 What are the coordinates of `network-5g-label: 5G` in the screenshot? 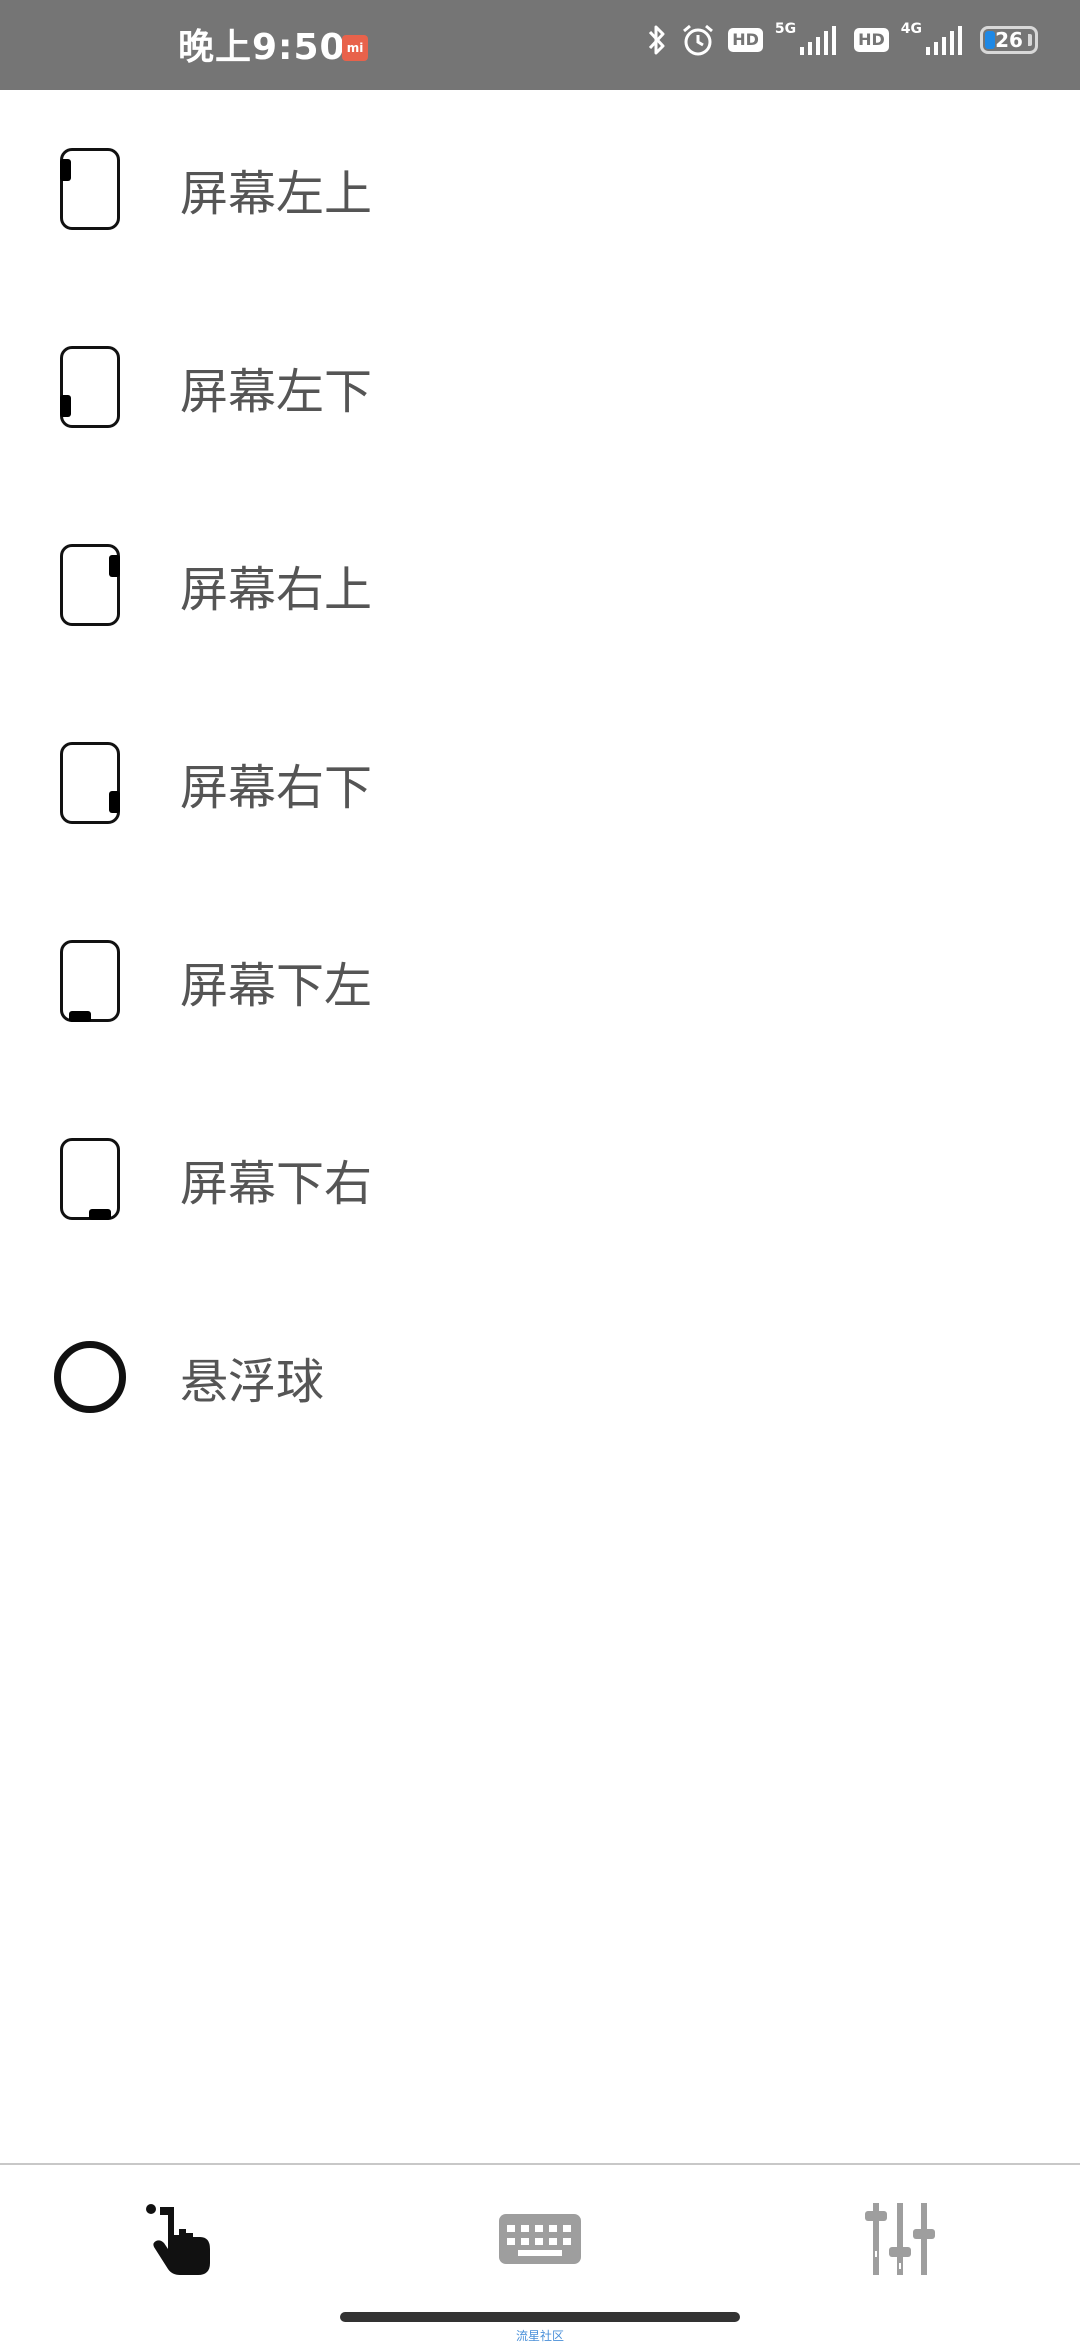 It's located at (785, 29).